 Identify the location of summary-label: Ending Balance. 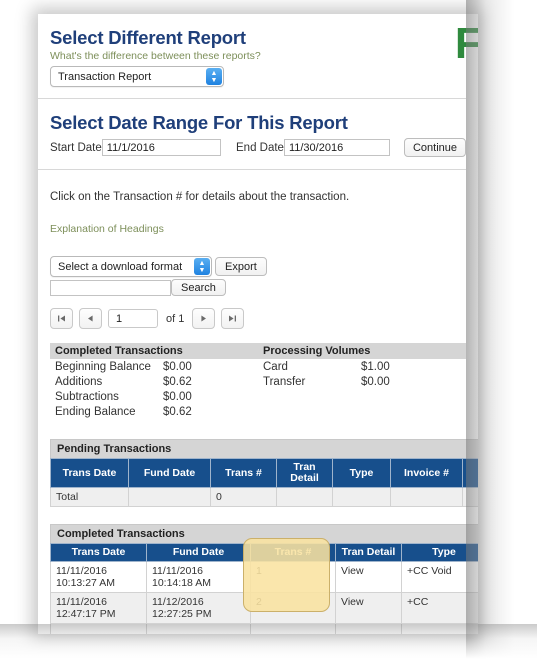
(95, 412).